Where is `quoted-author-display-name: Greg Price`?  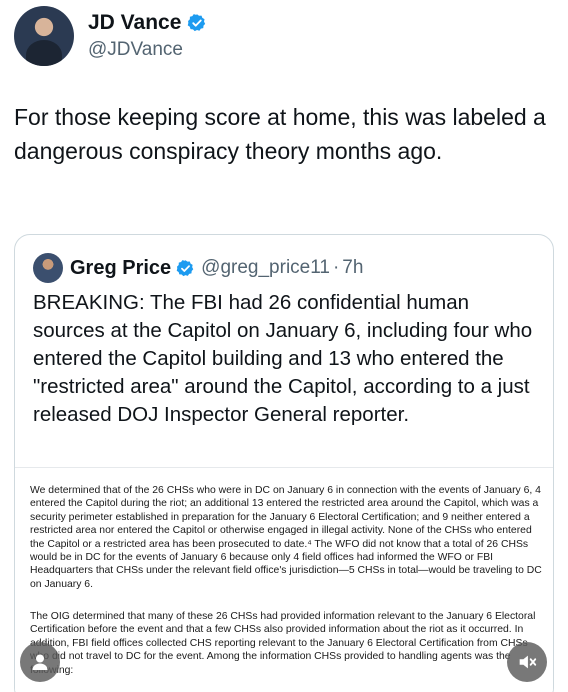
quoted-author-display-name: Greg Price is located at coordinates (121, 267).